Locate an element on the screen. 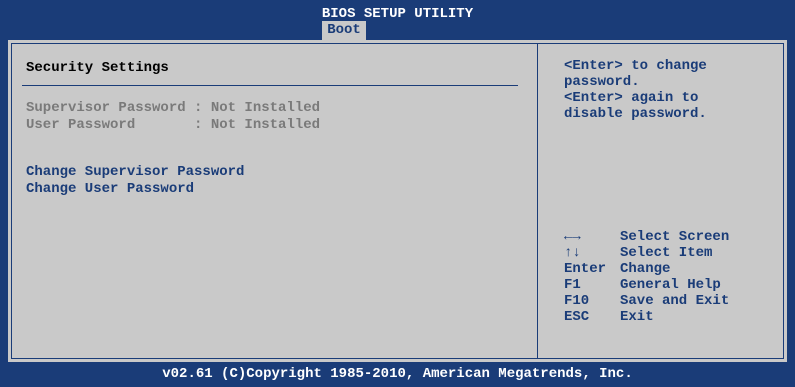 The width and height of the screenshot is (795, 387). key-f1: F1 is located at coordinates (572, 285).